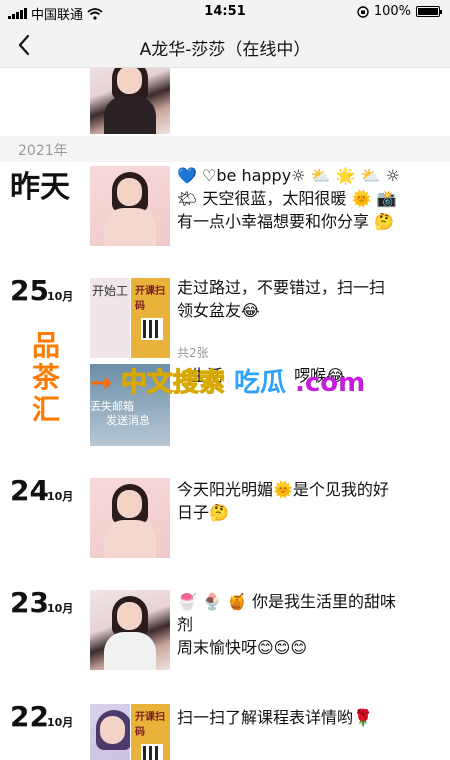 This screenshot has width=450, height=760. I want to click on post-day: 22, so click(29, 716).